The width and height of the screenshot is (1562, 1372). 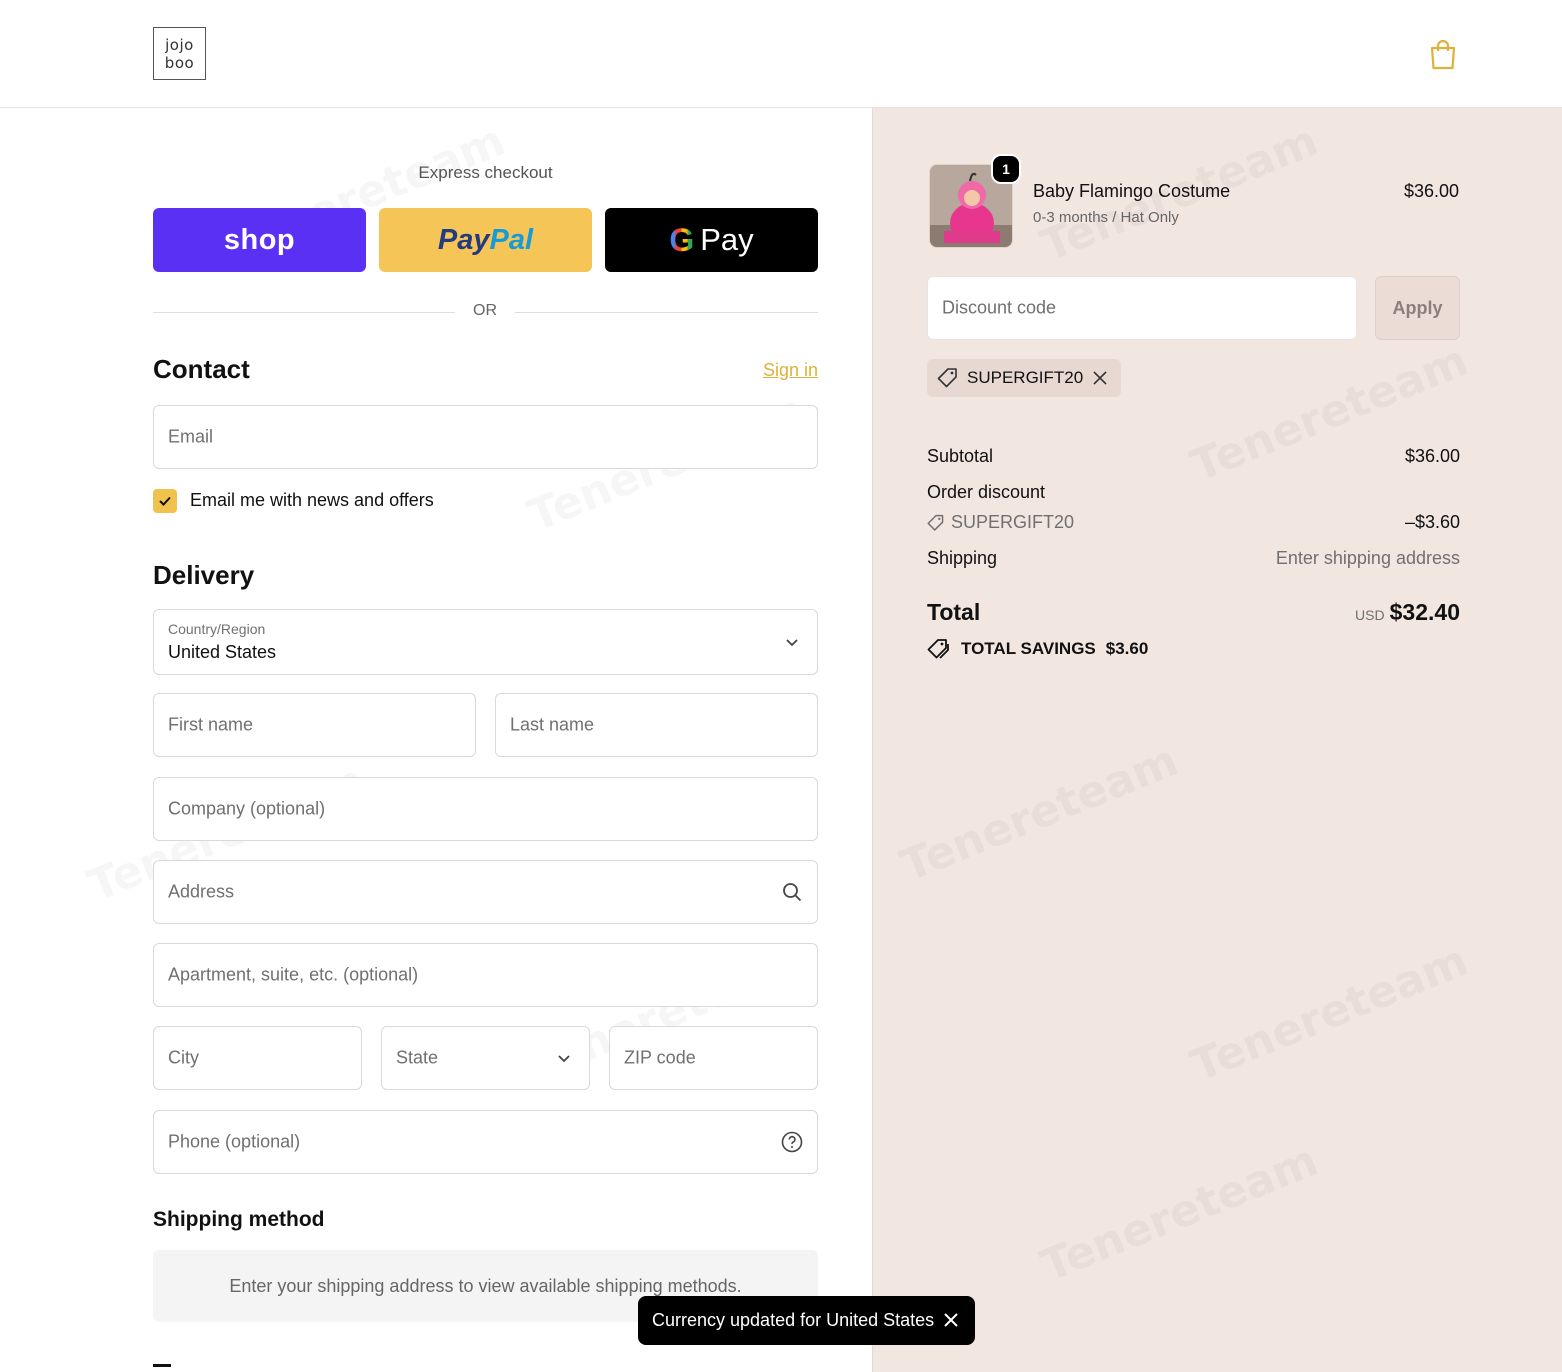 I want to click on or-divider-text: OR, so click(x=485, y=310).